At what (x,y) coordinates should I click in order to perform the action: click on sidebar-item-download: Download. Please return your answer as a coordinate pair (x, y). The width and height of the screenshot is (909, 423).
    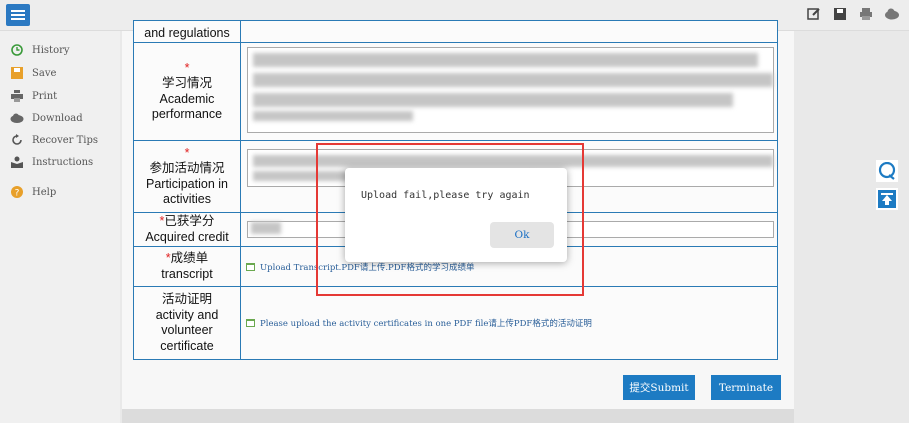
    Looking at the image, I should click on (46, 118).